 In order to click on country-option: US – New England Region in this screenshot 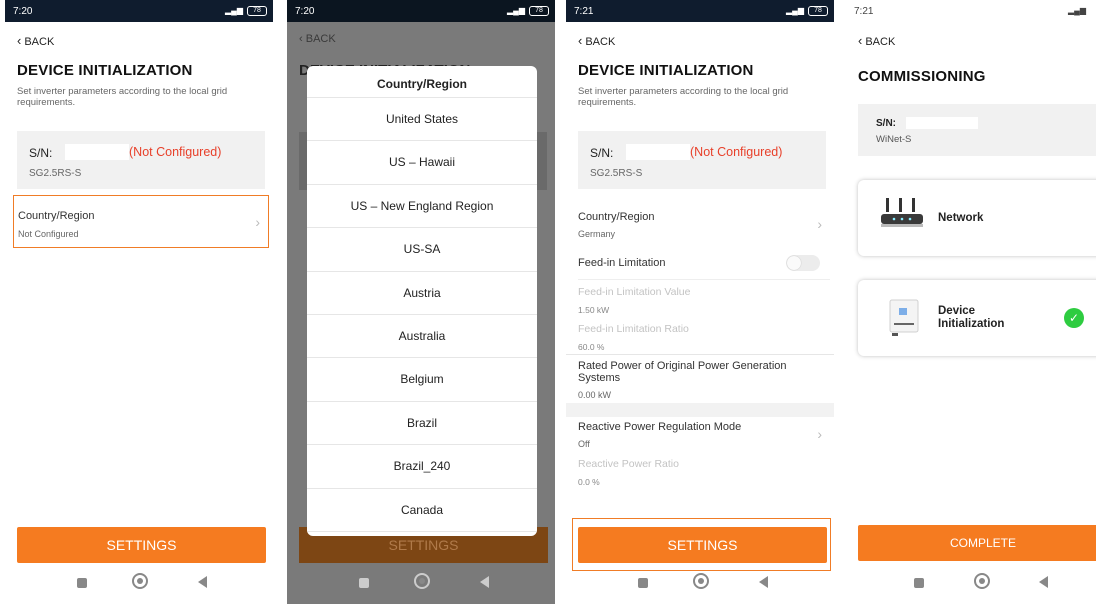, I will do `click(422, 207)`.